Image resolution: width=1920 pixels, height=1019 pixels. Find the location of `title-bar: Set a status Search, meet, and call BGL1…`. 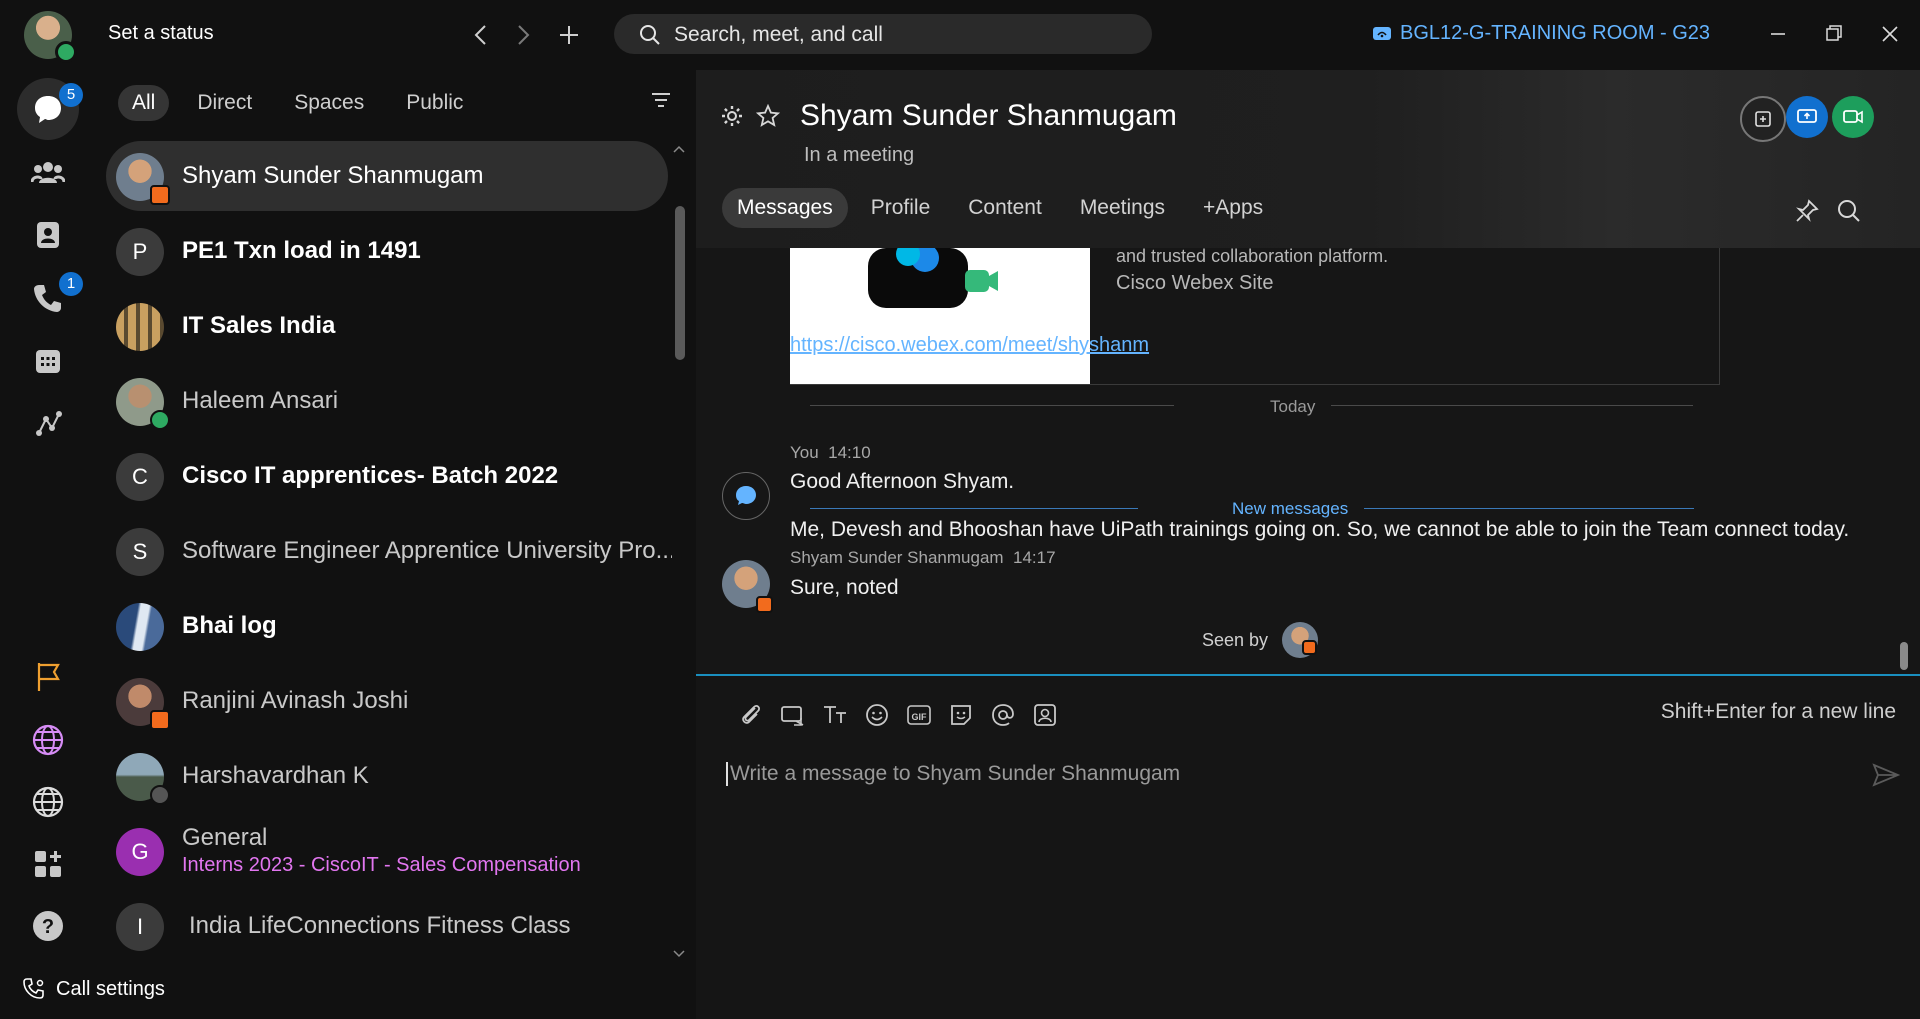

title-bar: Set a status Search, meet, and call BGL1… is located at coordinates (960, 35).